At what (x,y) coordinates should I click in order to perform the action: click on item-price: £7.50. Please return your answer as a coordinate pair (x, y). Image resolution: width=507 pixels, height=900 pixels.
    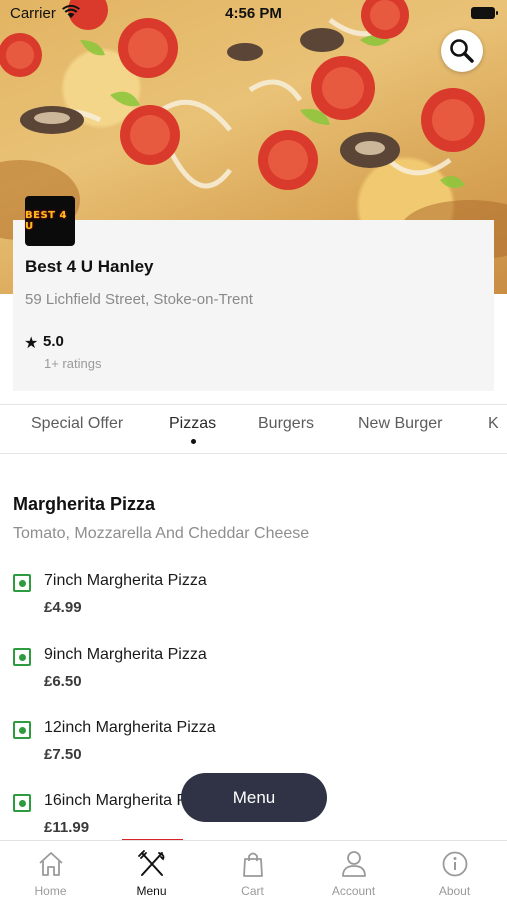
    Looking at the image, I should click on (63, 754).